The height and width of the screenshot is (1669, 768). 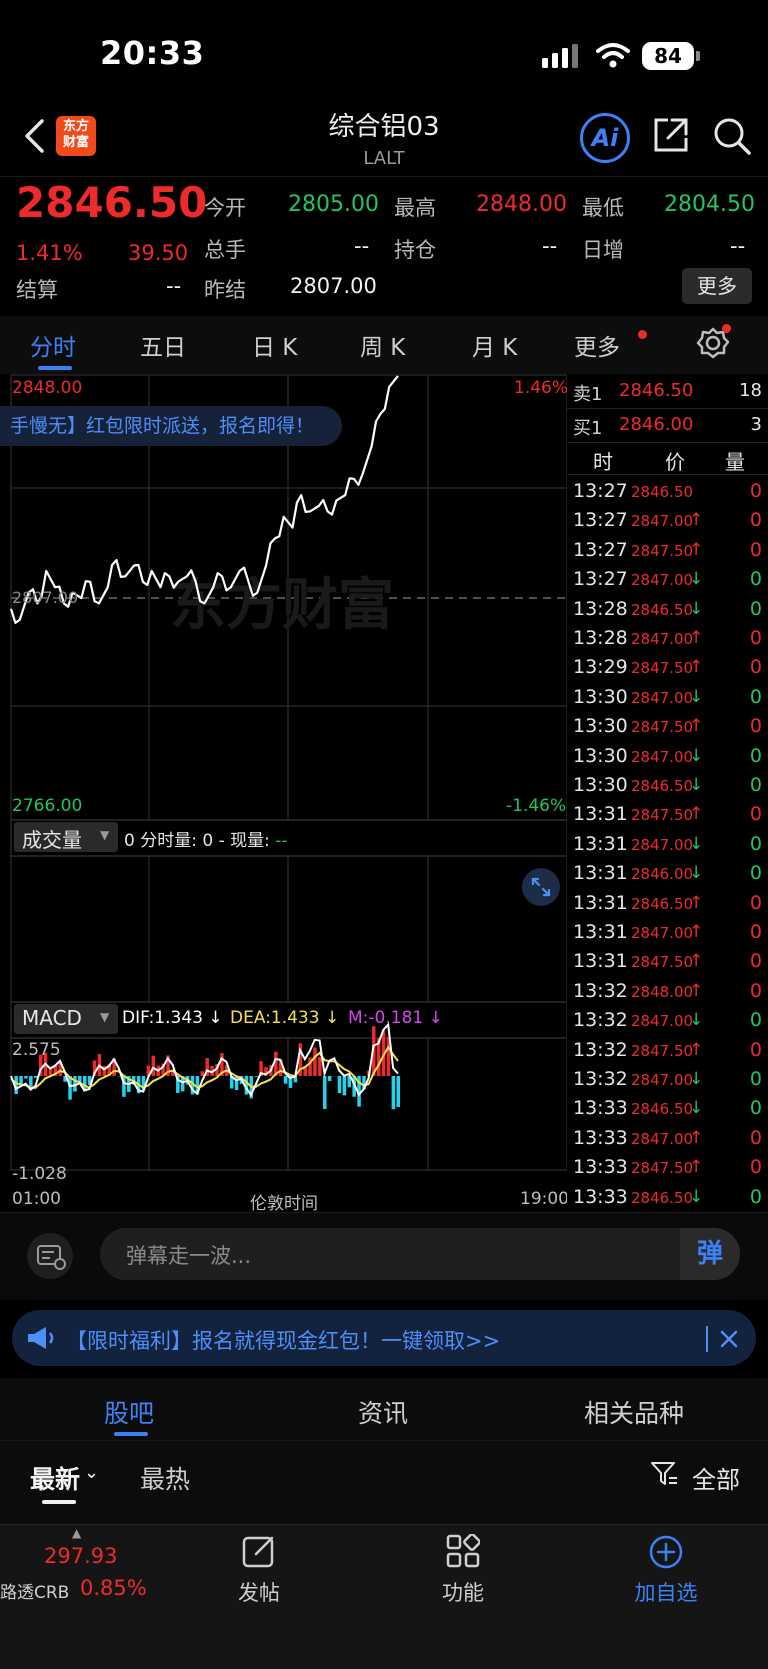 What do you see at coordinates (717, 286) in the screenshot?
I see `more-quote-button: 更多` at bounding box center [717, 286].